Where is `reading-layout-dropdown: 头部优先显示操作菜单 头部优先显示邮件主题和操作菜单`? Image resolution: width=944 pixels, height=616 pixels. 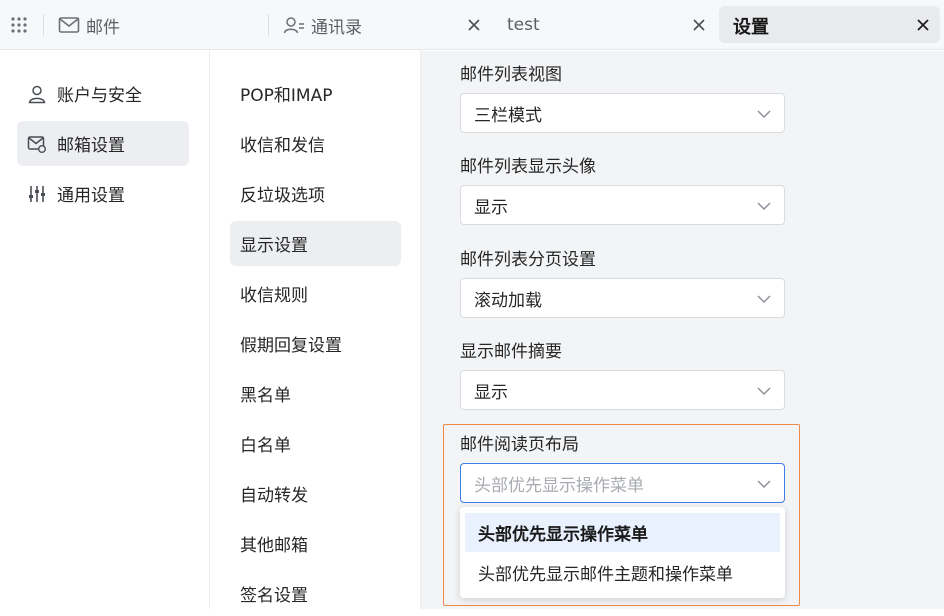 reading-layout-dropdown: 头部优先显示操作菜单 头部优先显示邮件主题和操作菜单 is located at coordinates (622, 552).